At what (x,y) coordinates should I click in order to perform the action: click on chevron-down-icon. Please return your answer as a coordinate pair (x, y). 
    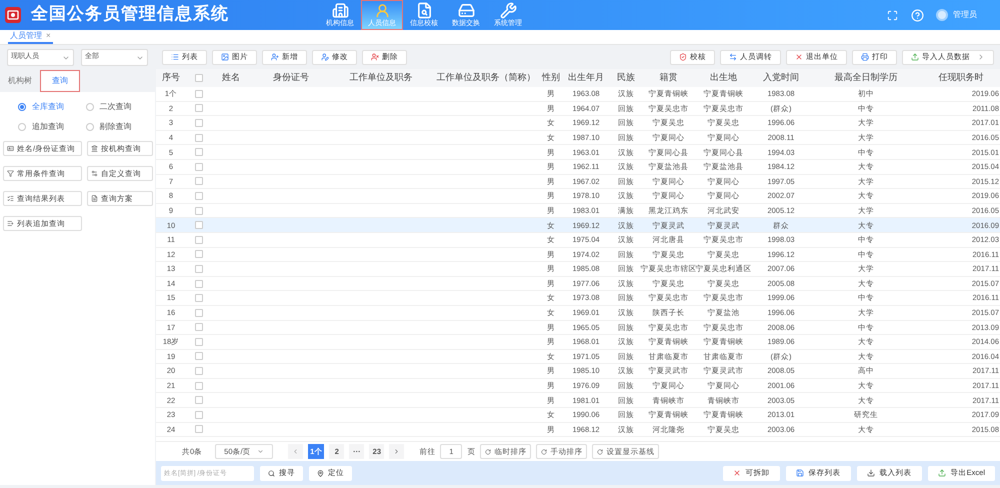
    Looking at the image, I should click on (260, 451).